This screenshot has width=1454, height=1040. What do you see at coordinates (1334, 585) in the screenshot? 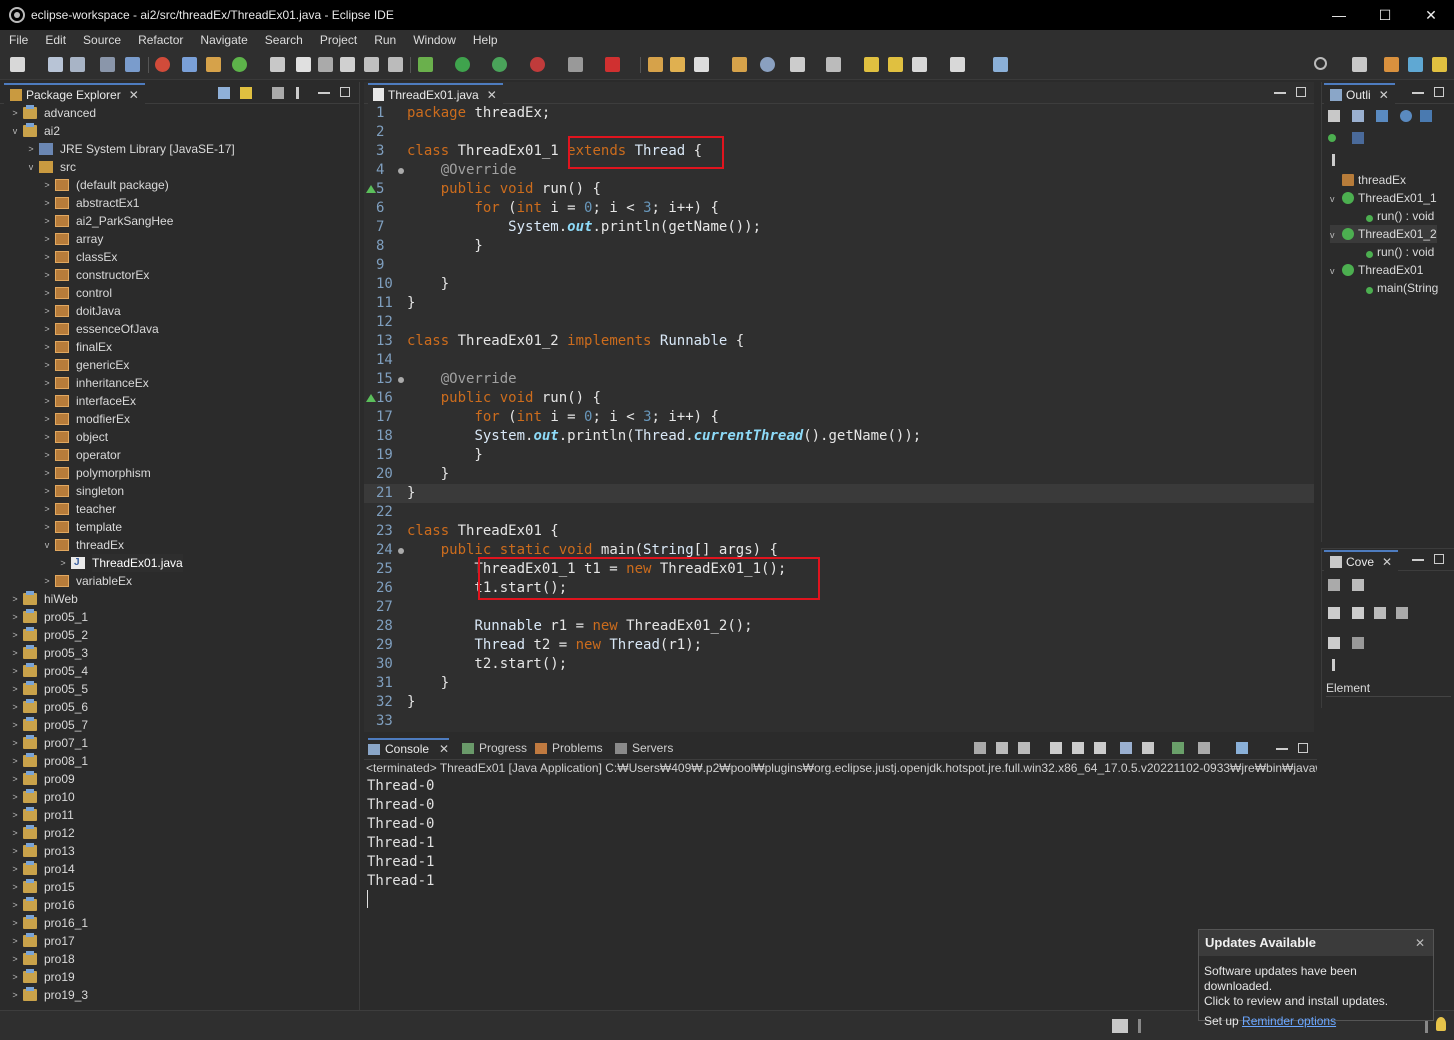
I see `coverage-relaunch-icon` at bounding box center [1334, 585].